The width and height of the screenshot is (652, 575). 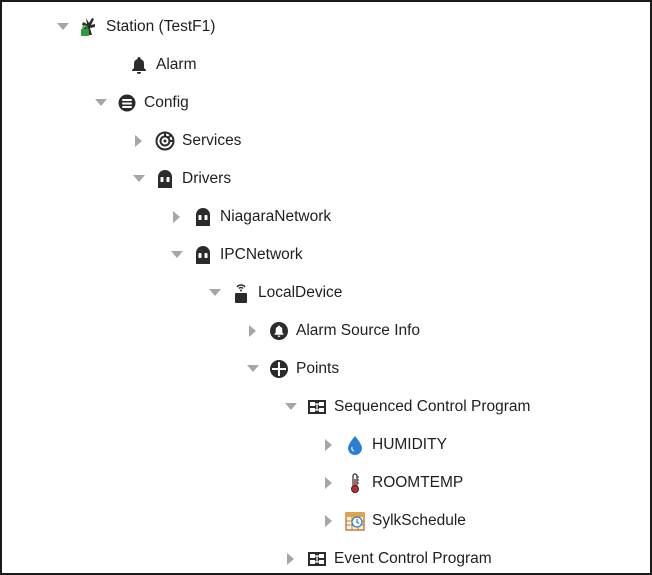 I want to click on tree-node-label: Event Control Program, so click(x=413, y=558).